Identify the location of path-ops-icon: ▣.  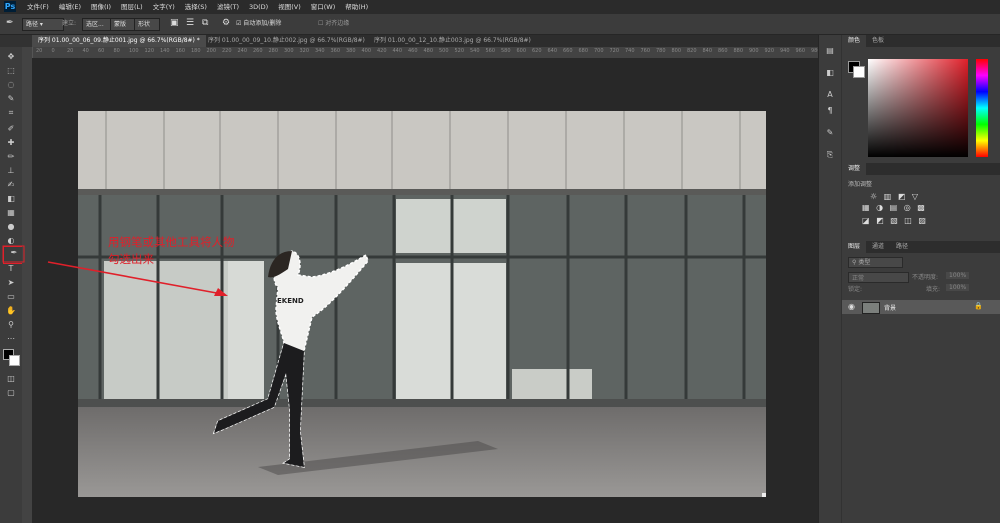
(174, 23).